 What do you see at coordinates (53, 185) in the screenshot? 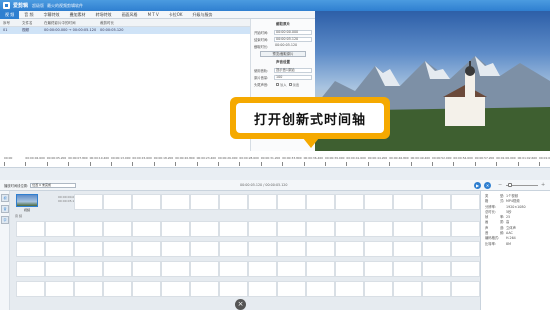
I see `timeline-position-select: 位置 0 未完成` at bounding box center [53, 185].